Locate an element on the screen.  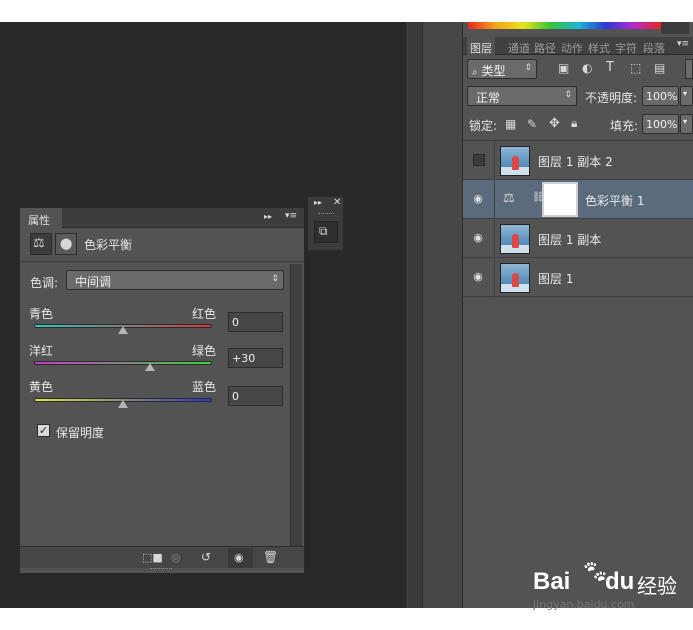
section-divider is located at coordinates (162, 261).